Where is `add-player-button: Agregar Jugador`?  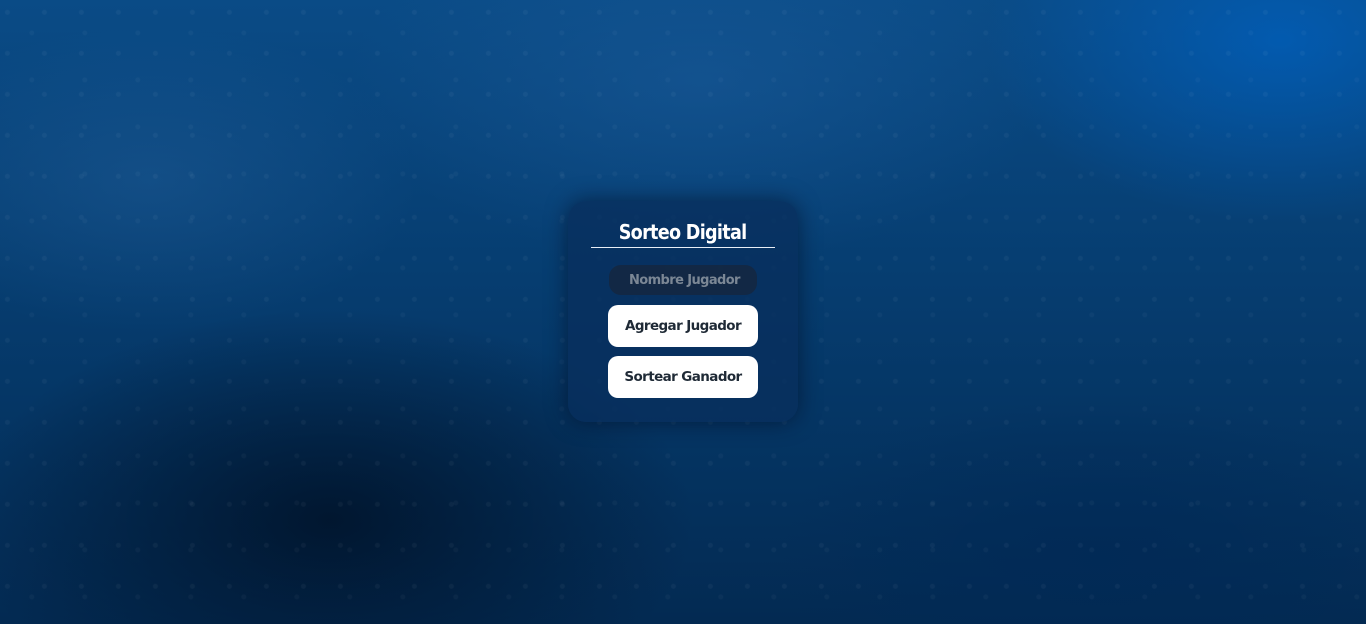 add-player-button: Agregar Jugador is located at coordinates (683, 326).